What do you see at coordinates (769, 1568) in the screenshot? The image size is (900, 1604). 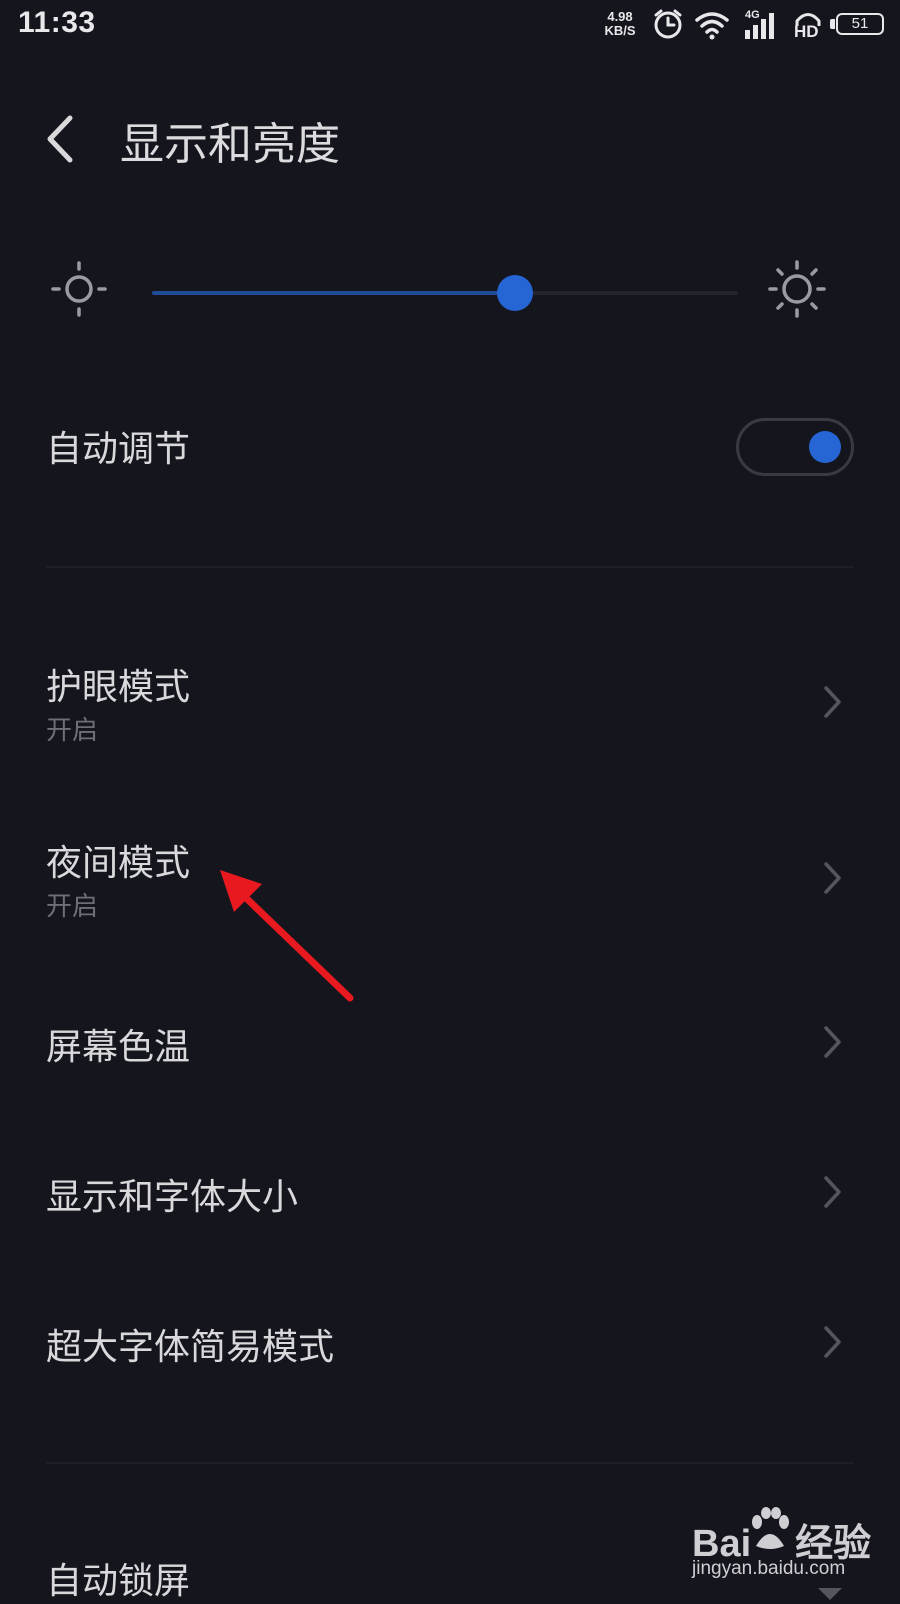 I see `watermark-url: jingyan.baidu.com` at bounding box center [769, 1568].